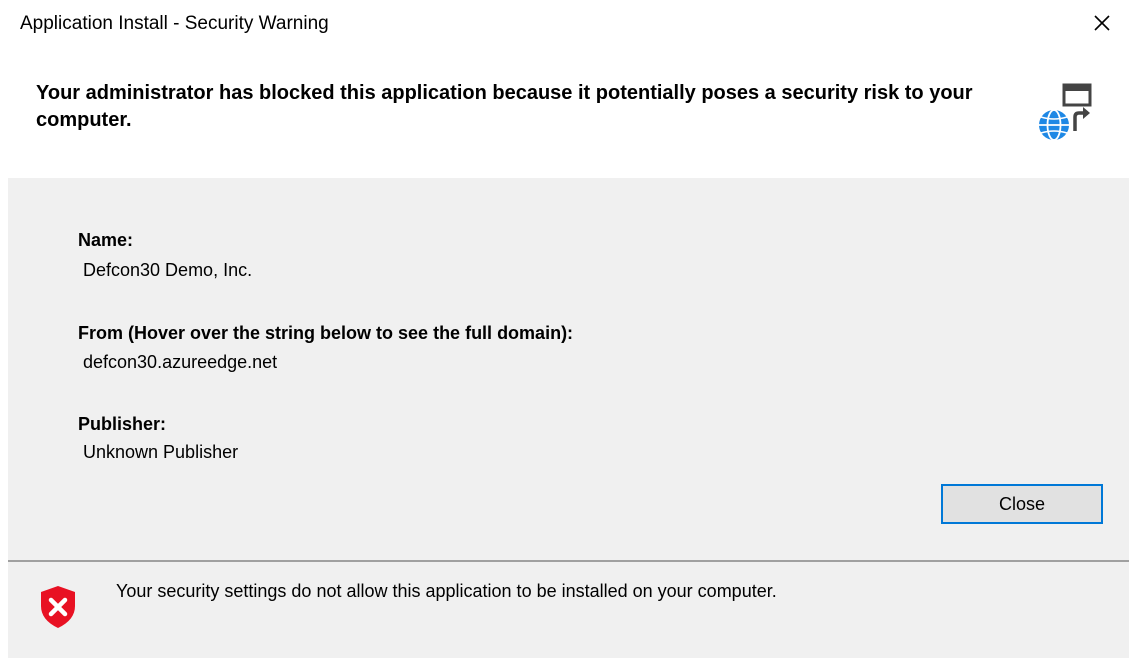 The image size is (1129, 658). What do you see at coordinates (58, 607) in the screenshot?
I see `shield-error-icon` at bounding box center [58, 607].